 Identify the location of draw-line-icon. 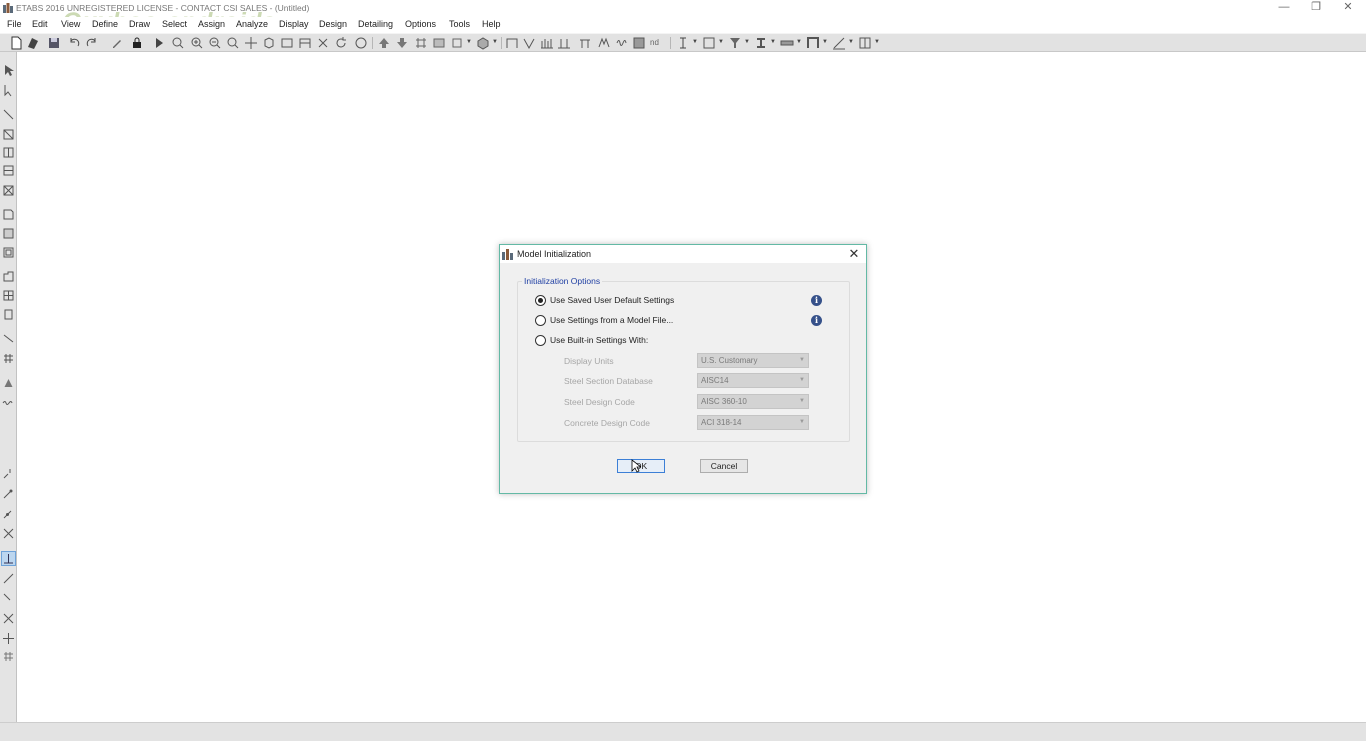
(839, 43).